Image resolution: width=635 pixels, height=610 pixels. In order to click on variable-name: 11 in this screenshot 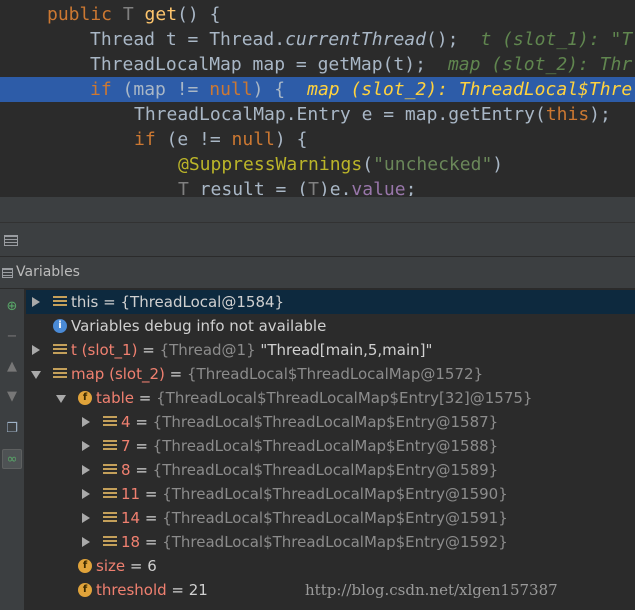, I will do `click(131, 494)`.